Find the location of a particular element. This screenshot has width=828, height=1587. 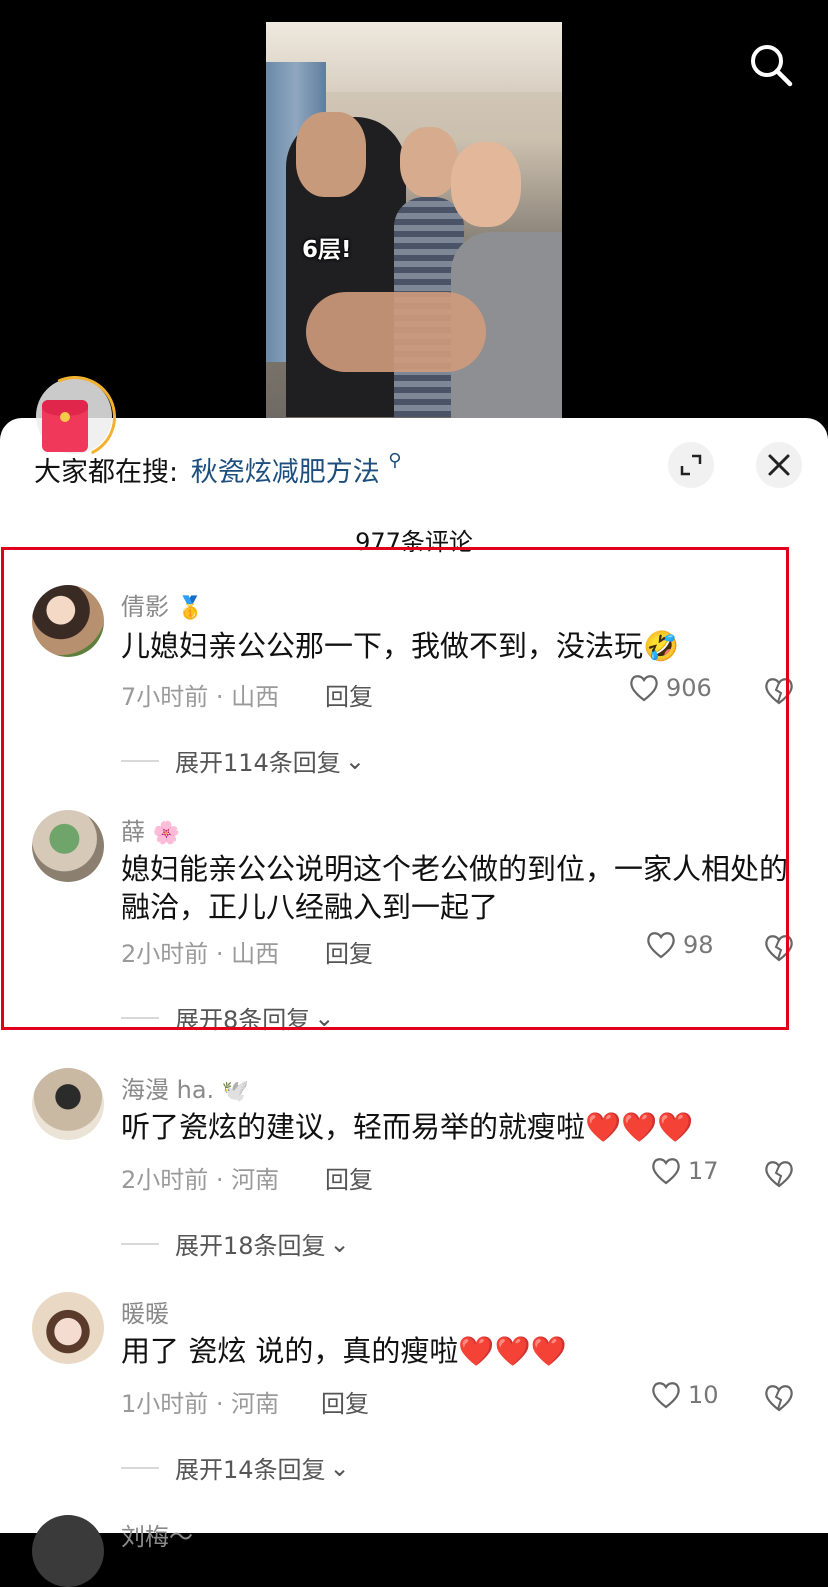

red-packet-icon is located at coordinates (75, 417).